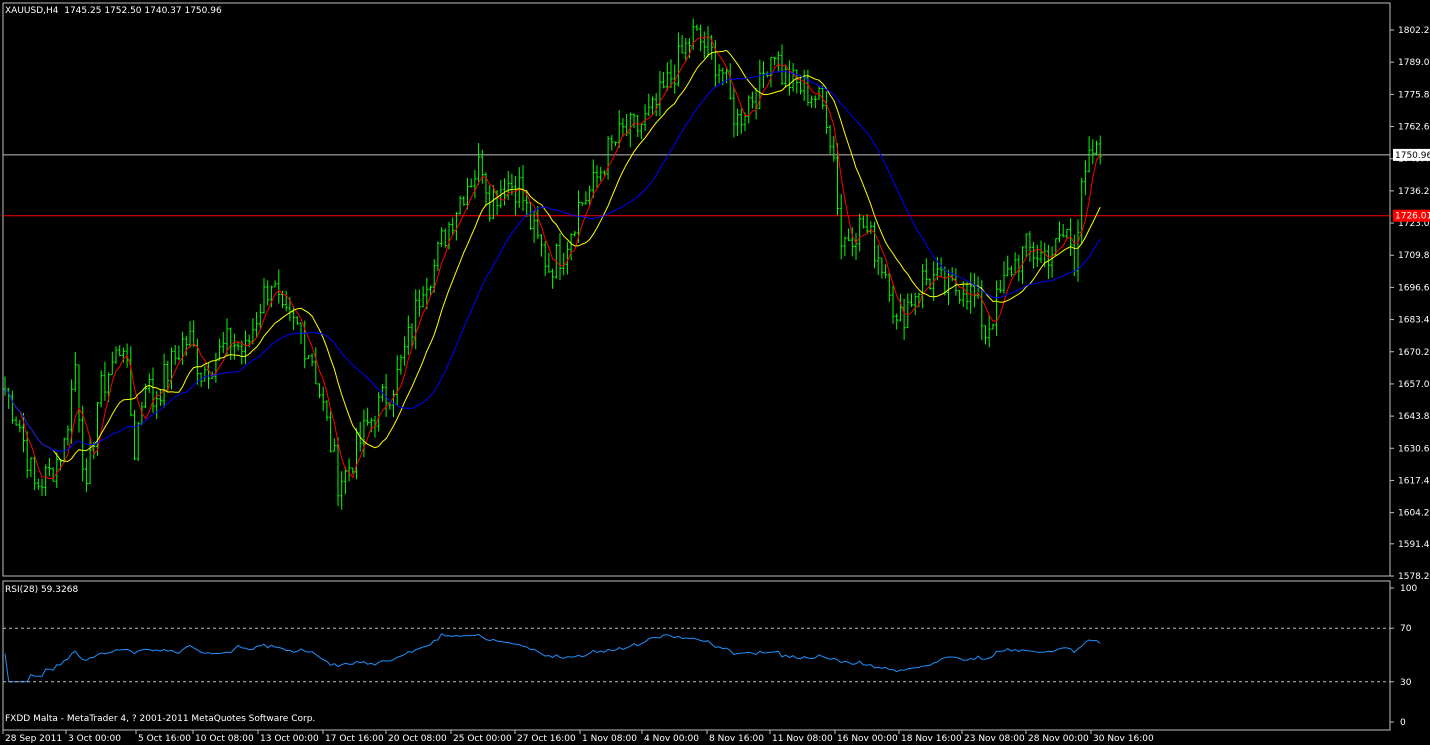 The image size is (1430, 745). Describe the element at coordinates (696, 185) in the screenshot. I see `horizontal-lines` at that location.